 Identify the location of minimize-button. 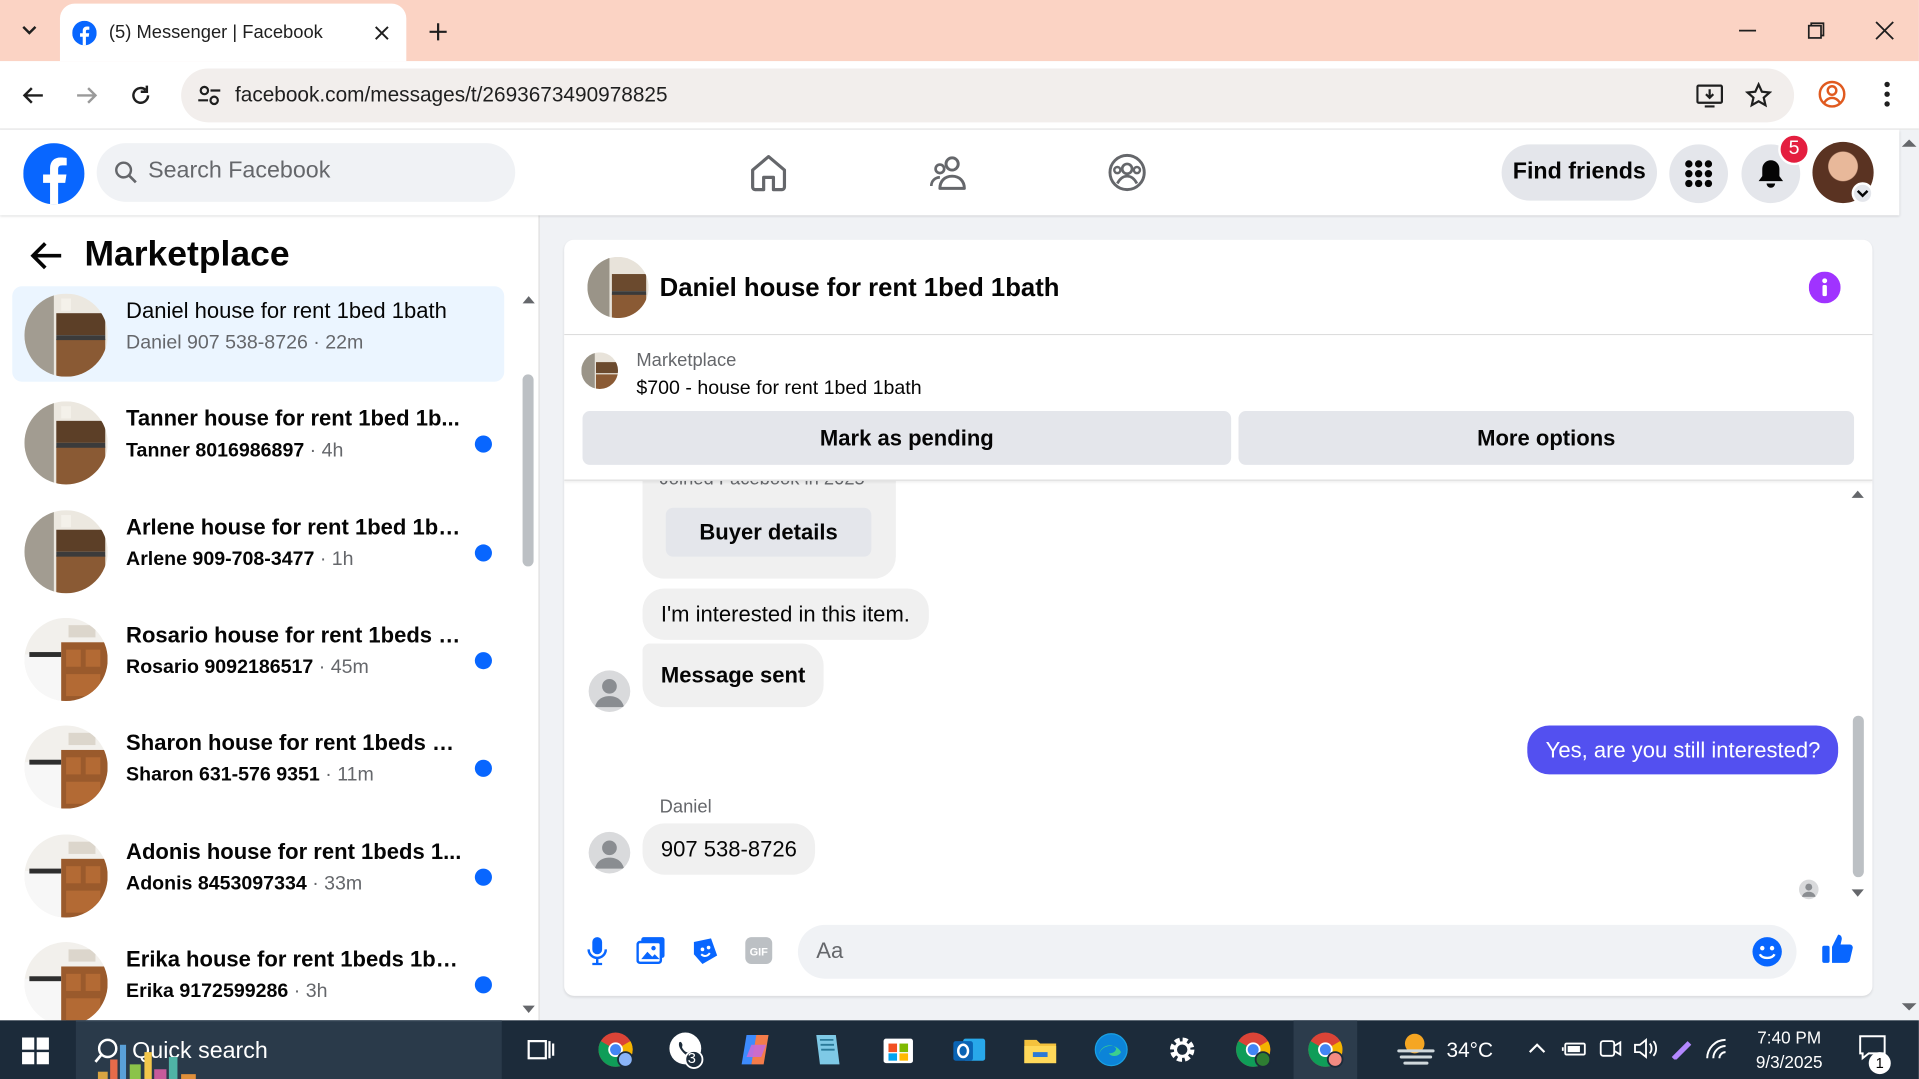
(1747, 31).